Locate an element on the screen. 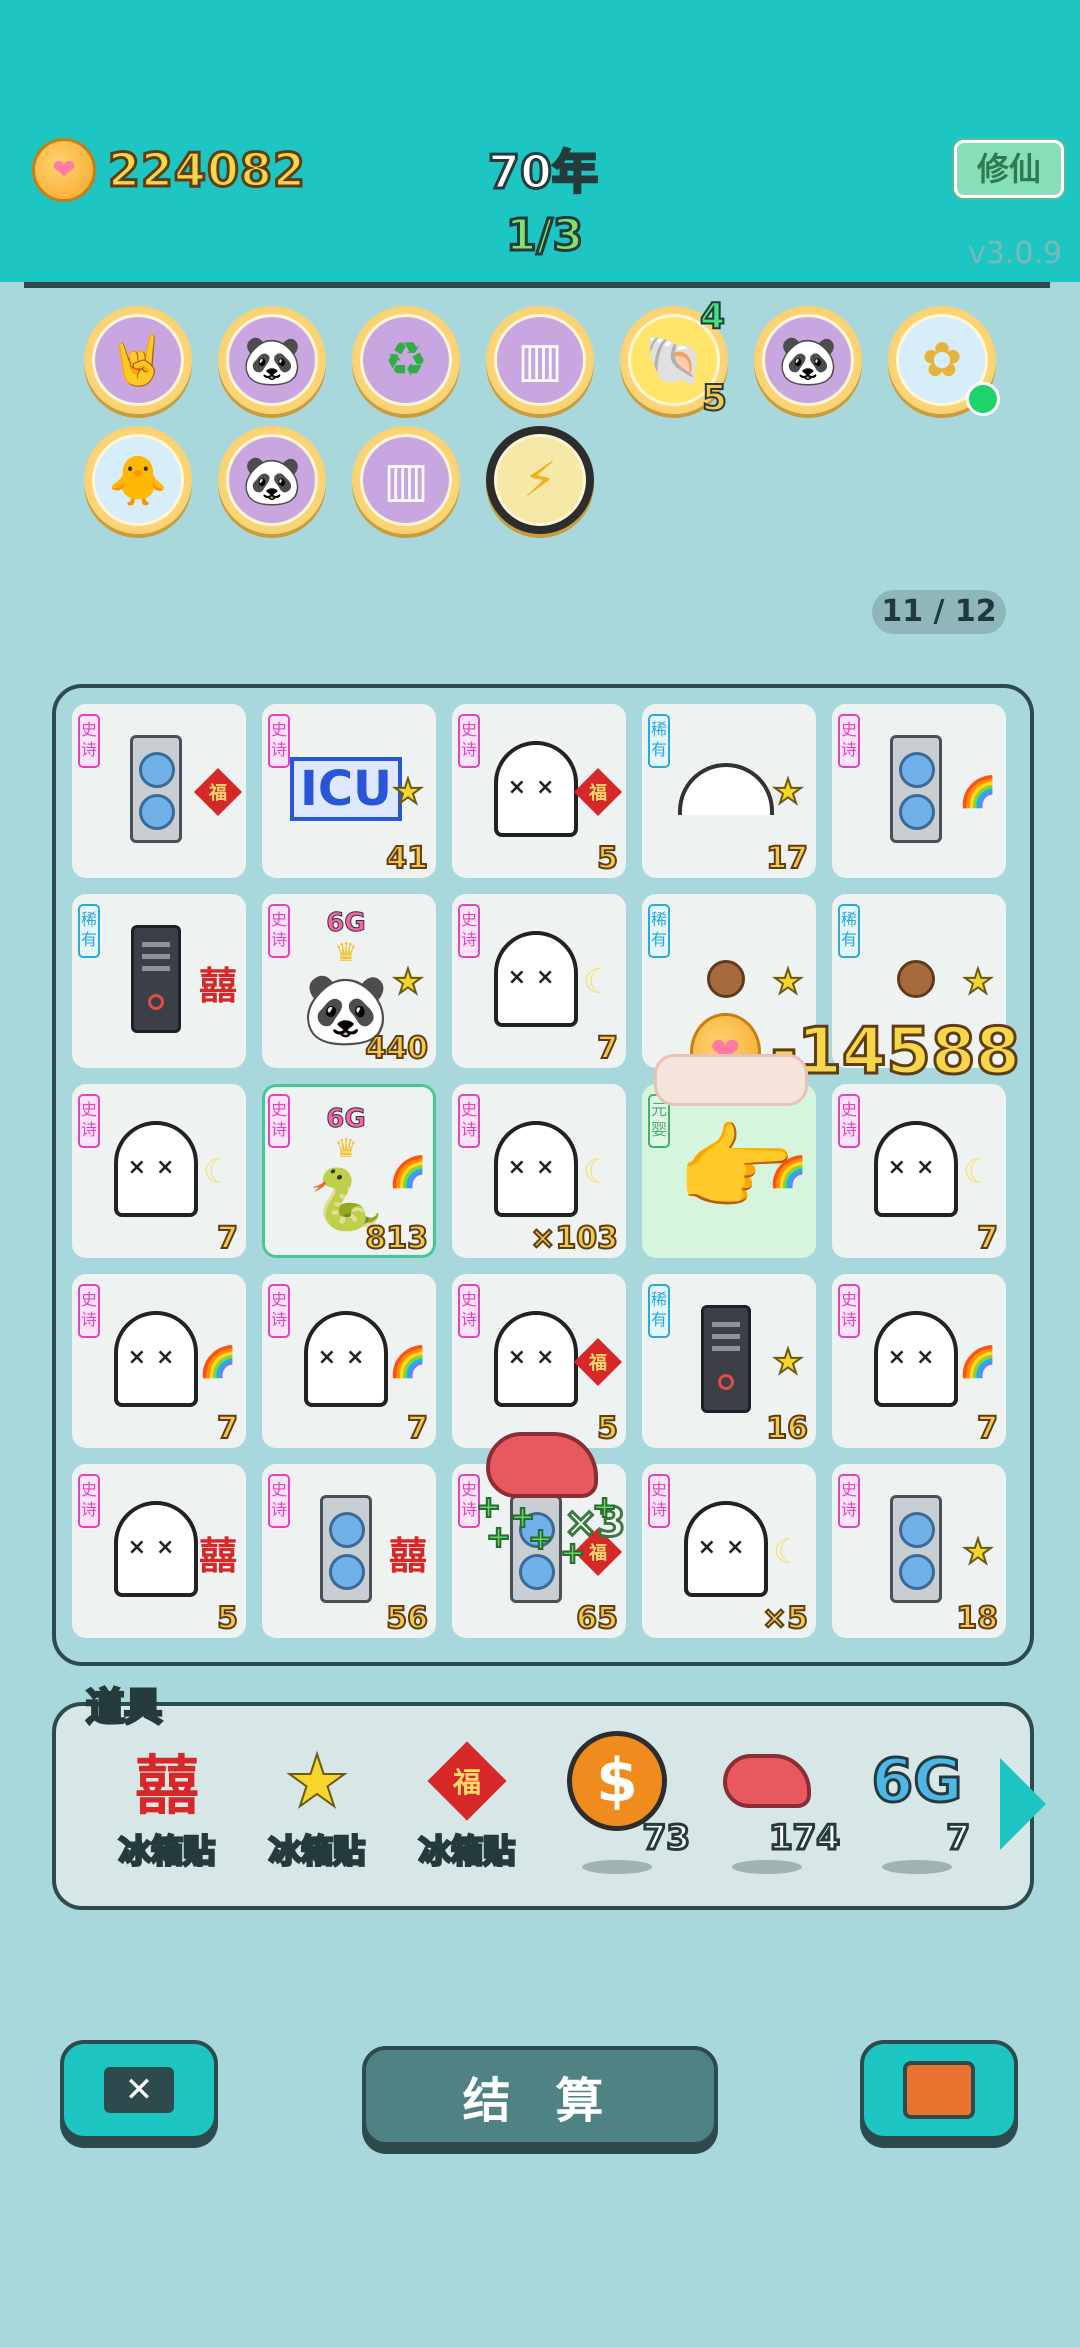 The height and width of the screenshot is (2347, 1080). relic-bar: 🤘 🐼 ♻ ▥ 🐚 4 5 🐼 ✿ 🐥 🐼 ▥ ⚡ is located at coordinates (540, 422).